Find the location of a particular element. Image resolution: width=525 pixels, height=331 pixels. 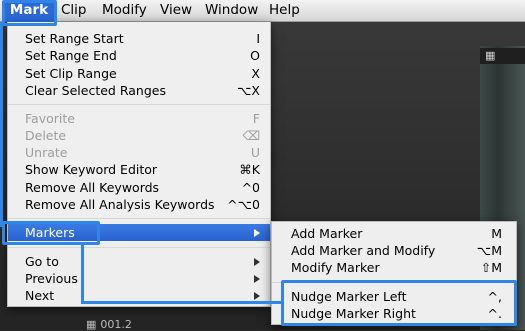

submenu-item-add-marker: Add Marker M is located at coordinates (394, 233).